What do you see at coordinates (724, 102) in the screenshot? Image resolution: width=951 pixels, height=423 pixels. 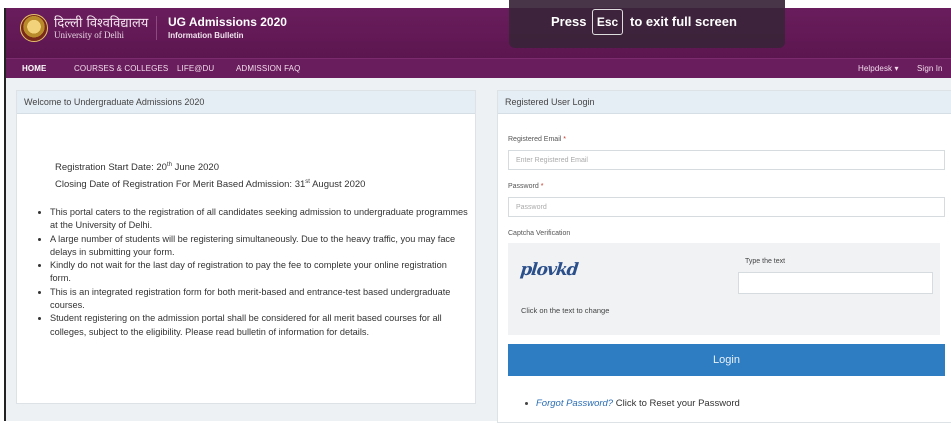 I see `login-panel-title: Registered User Login` at bounding box center [724, 102].